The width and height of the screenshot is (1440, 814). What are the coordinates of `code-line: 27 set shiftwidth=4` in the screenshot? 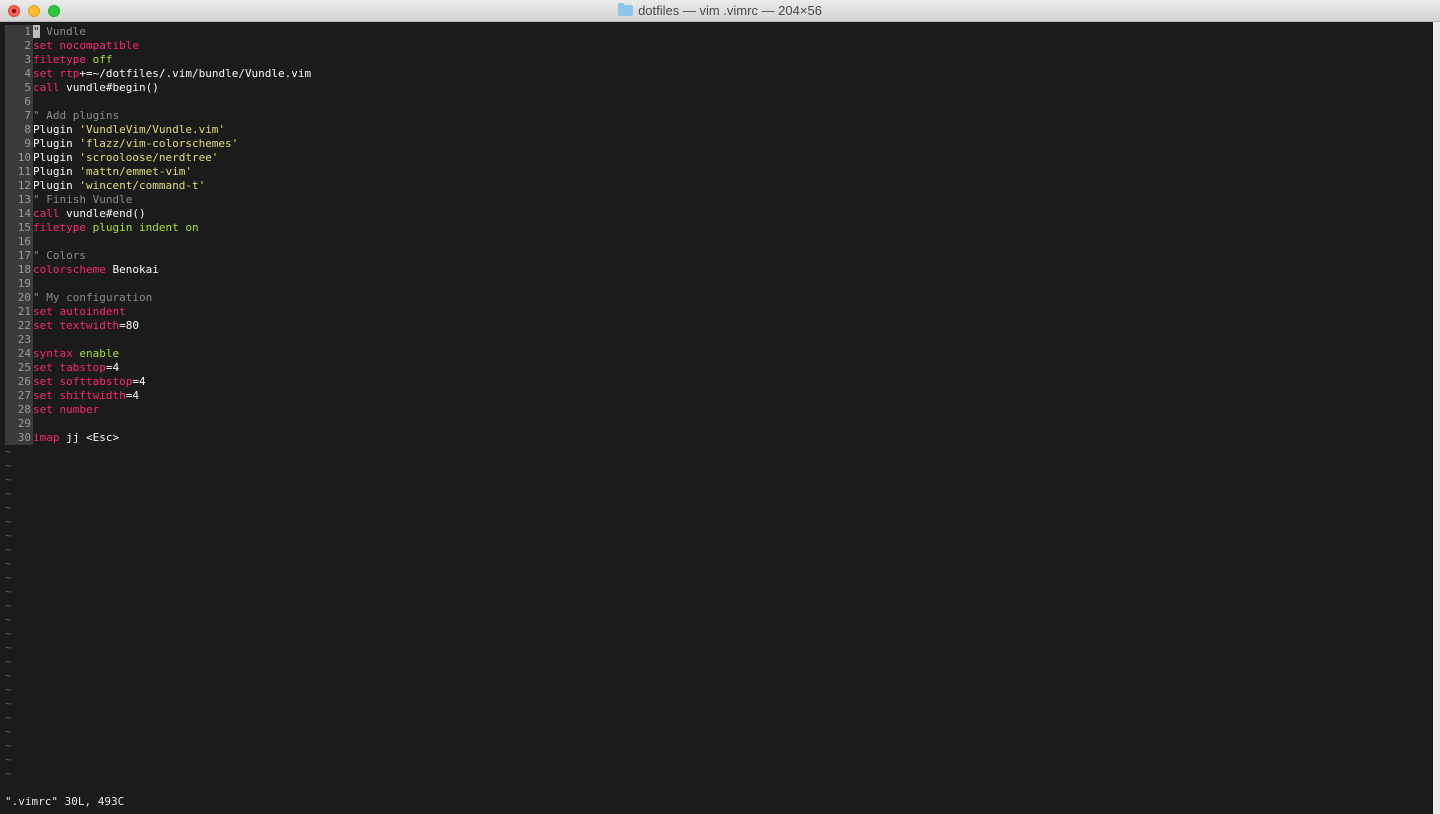 It's located at (719, 396).